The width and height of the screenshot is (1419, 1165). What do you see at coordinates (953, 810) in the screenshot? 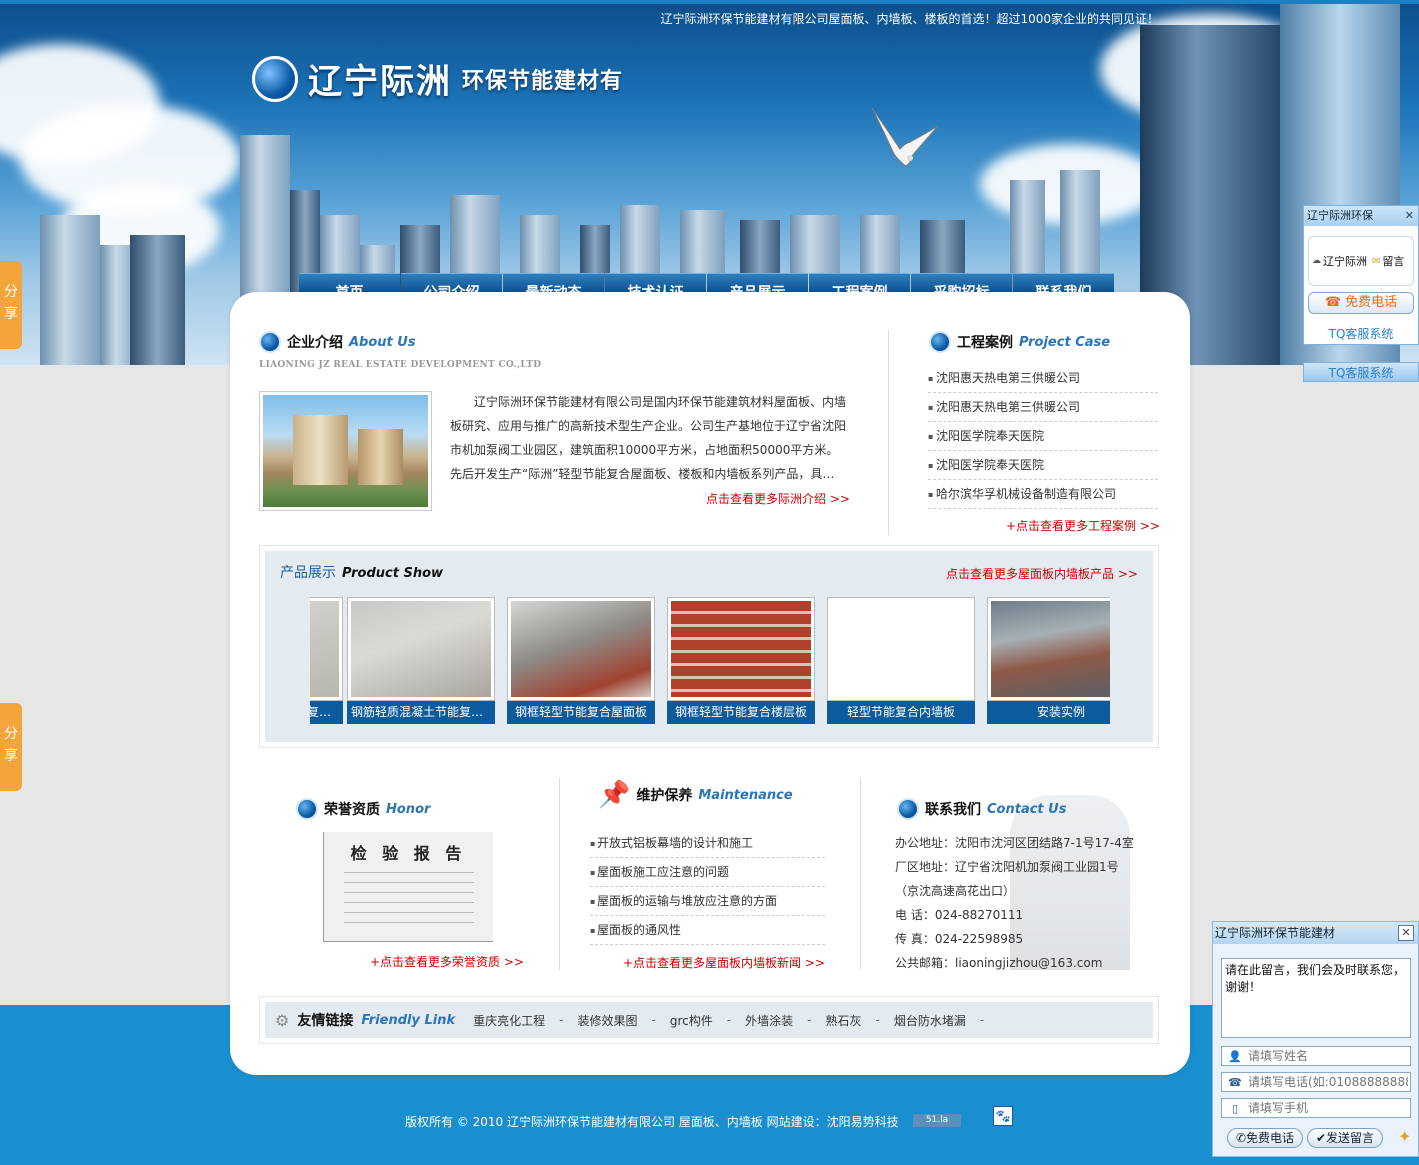
I see `contact-title: 联系我们` at bounding box center [953, 810].